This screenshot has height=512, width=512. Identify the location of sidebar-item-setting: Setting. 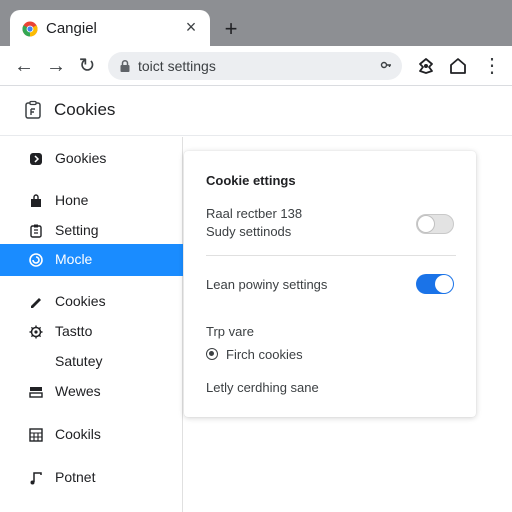
(91, 231).